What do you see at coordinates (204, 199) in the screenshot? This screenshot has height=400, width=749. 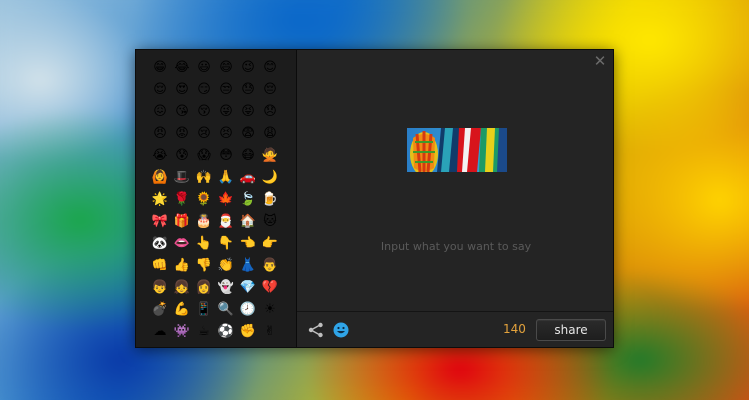 I see `emoji-item: 🌻` at bounding box center [204, 199].